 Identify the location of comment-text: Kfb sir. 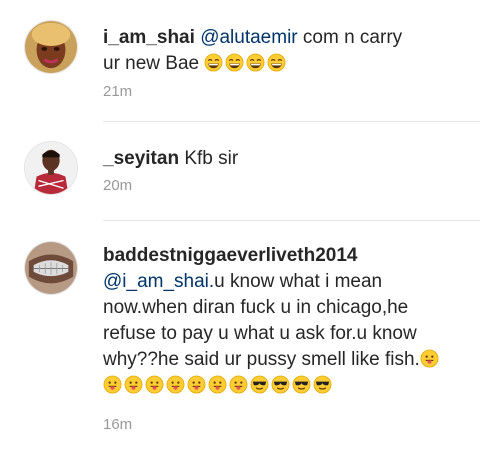
(209, 158).